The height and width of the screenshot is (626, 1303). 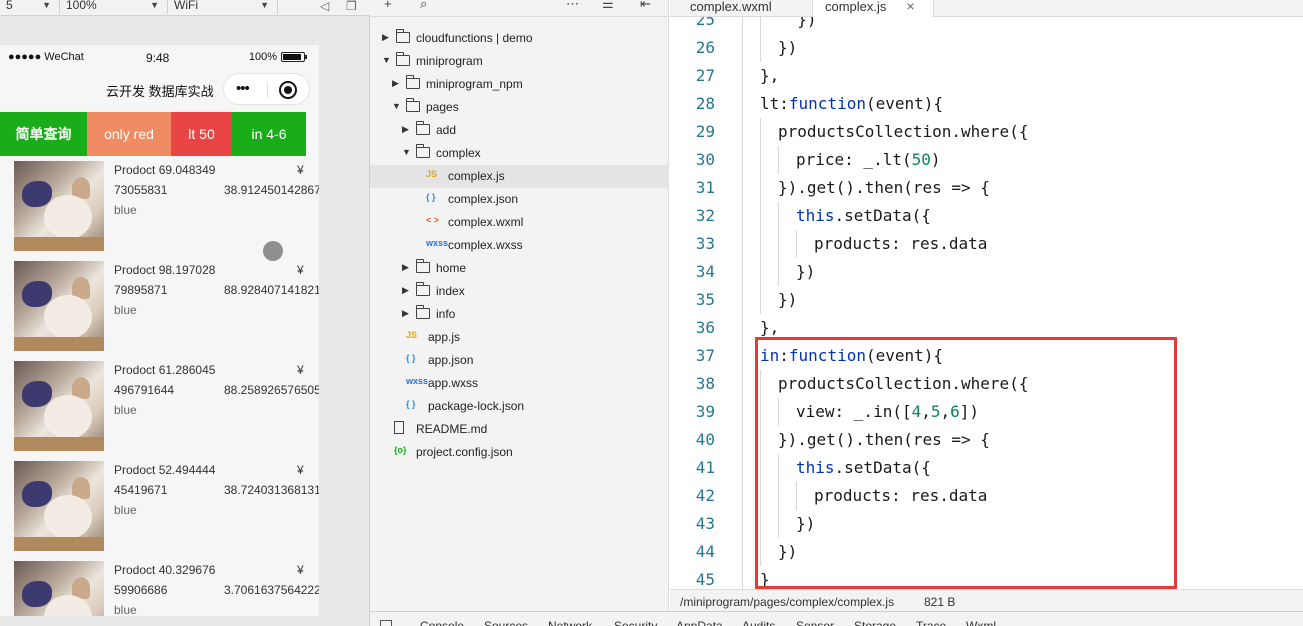 What do you see at coordinates (758, 622) in the screenshot?
I see `tab-audits: Audits` at bounding box center [758, 622].